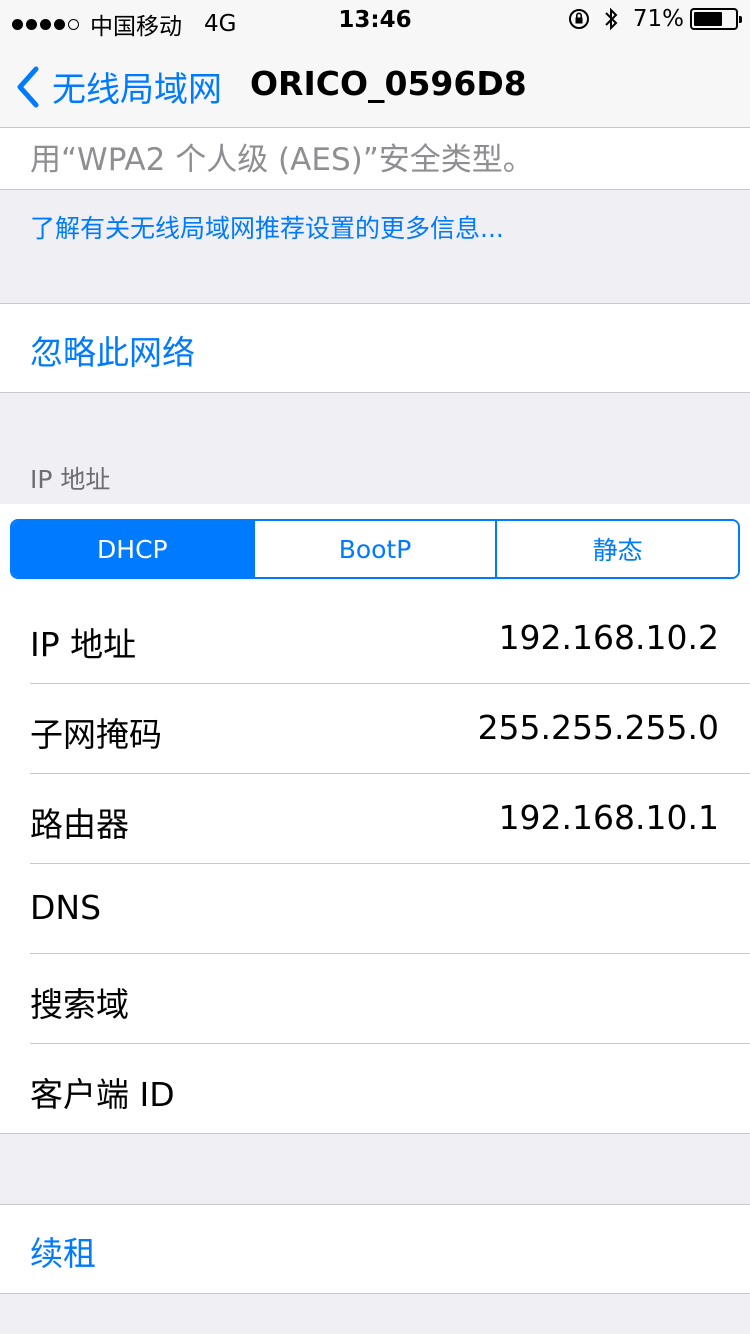 The height and width of the screenshot is (1334, 750). I want to click on forget-network-label: 忽略此网络, so click(112, 352).